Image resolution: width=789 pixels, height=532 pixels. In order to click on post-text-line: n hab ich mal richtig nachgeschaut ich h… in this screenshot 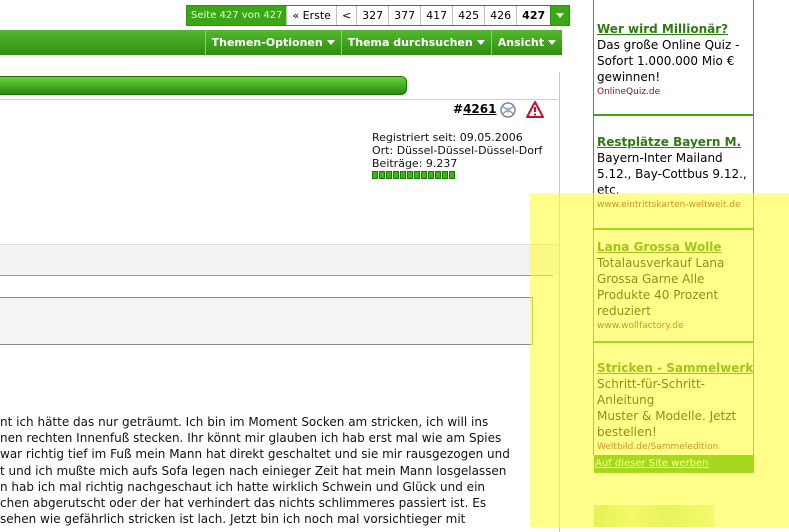, I will do `click(243, 486)`.